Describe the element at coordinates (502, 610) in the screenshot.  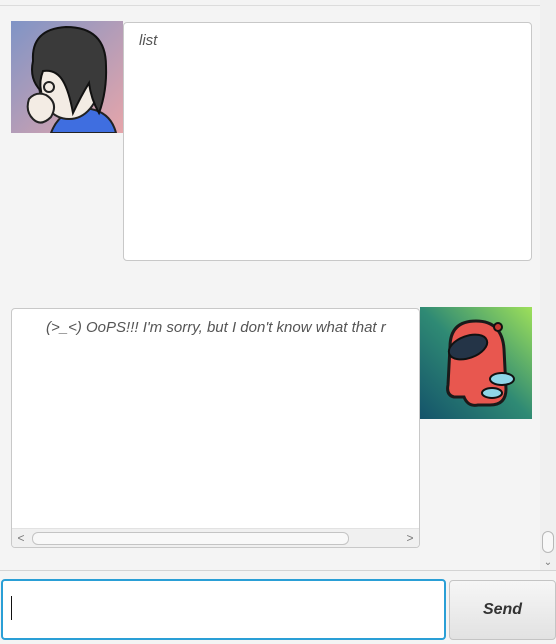
I see `send-button: Send` at that location.